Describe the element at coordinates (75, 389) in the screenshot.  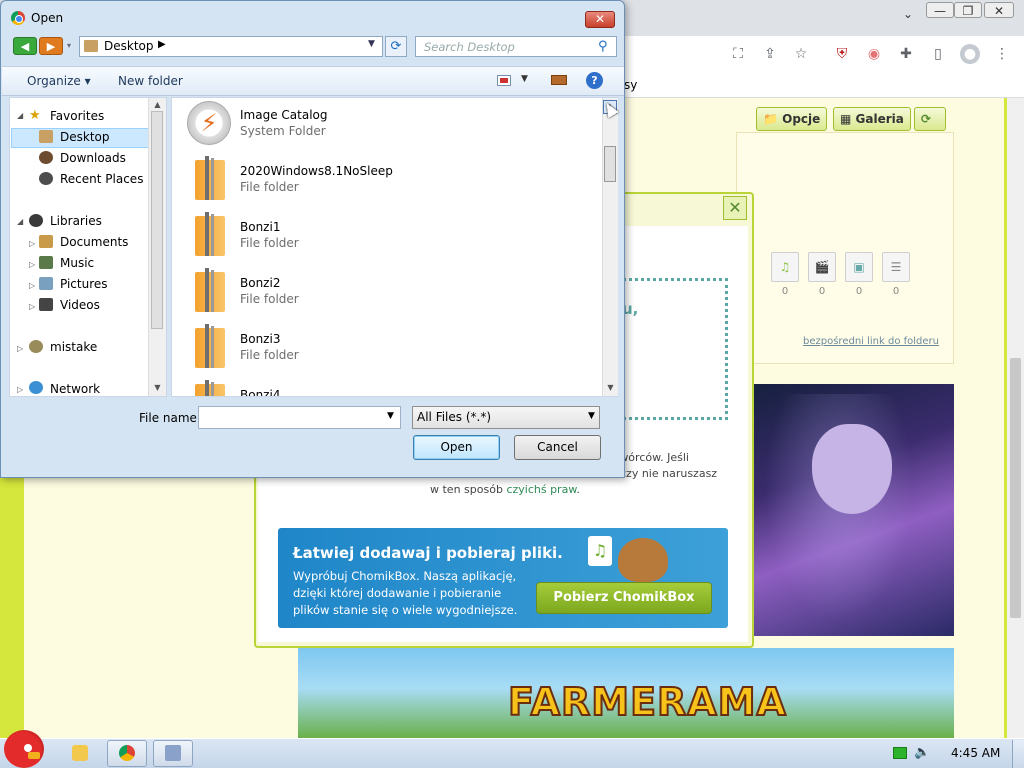
I see `nav-network: Network` at that location.